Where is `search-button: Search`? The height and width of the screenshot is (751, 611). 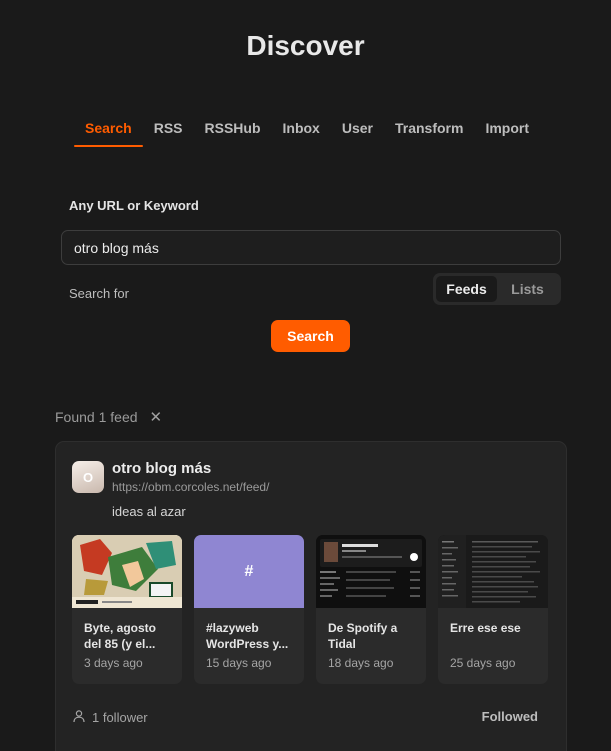
search-button: Search is located at coordinates (310, 336).